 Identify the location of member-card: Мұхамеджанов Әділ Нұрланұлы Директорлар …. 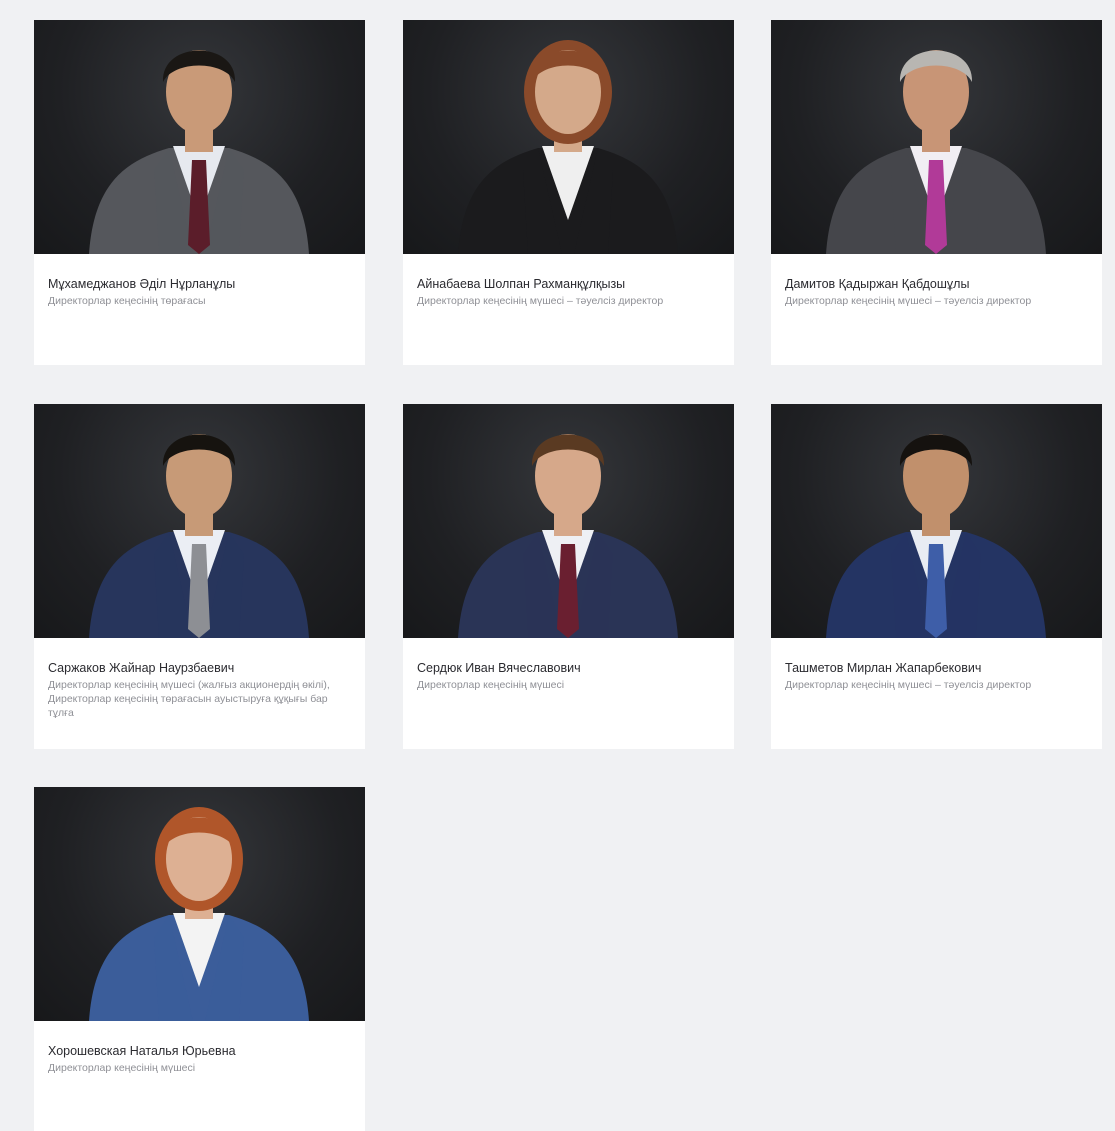
(199, 192).